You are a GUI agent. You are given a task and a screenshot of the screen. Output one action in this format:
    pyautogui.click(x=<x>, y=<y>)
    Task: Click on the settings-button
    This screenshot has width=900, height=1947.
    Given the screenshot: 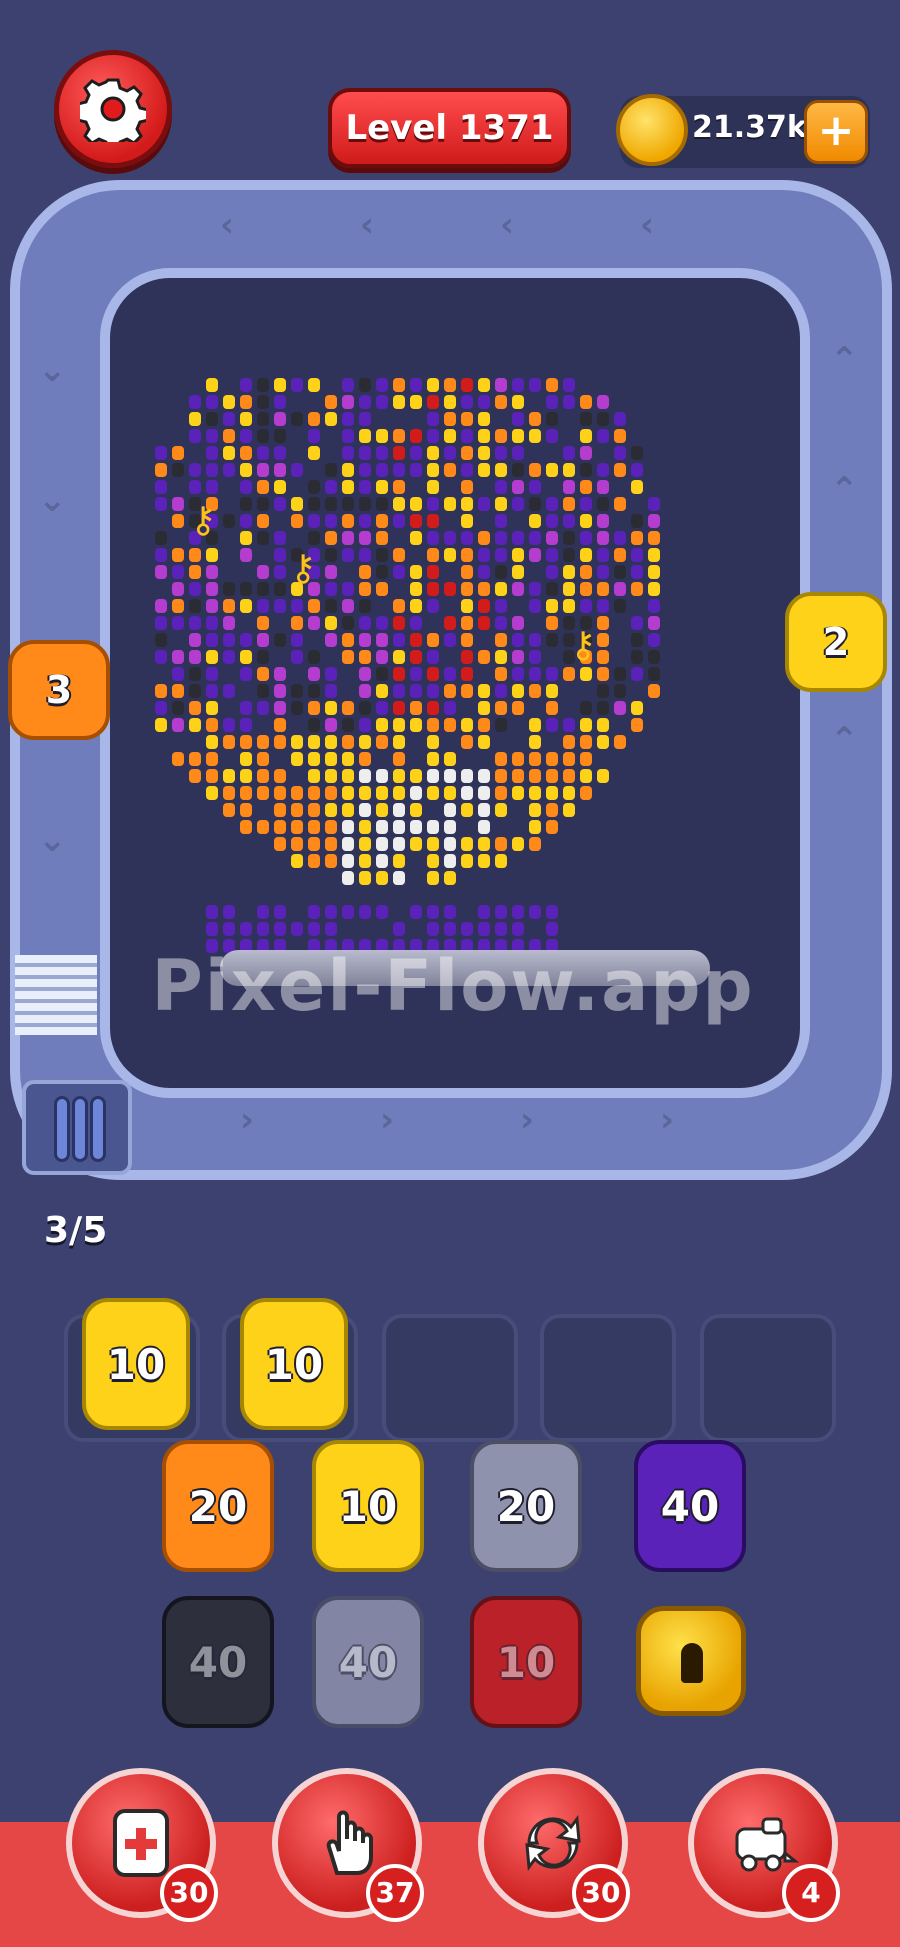 What is the action you would take?
    pyautogui.click(x=113, y=109)
    